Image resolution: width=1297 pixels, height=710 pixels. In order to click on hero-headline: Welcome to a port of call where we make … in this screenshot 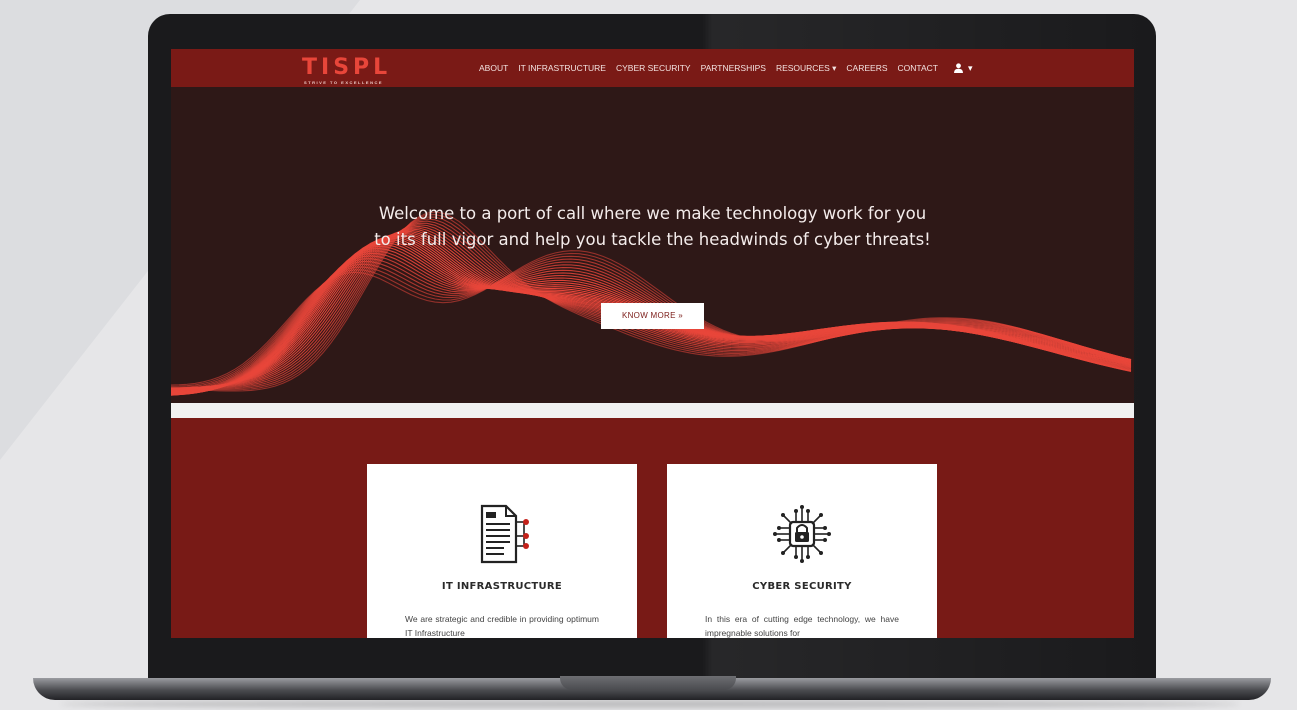, I will do `click(652, 227)`.